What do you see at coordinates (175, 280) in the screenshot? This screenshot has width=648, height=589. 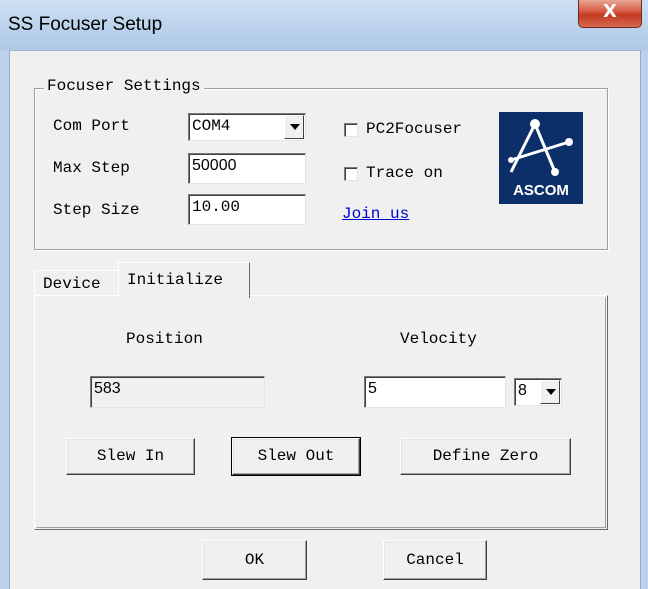 I see `tab-initialize-label: Initialize` at bounding box center [175, 280].